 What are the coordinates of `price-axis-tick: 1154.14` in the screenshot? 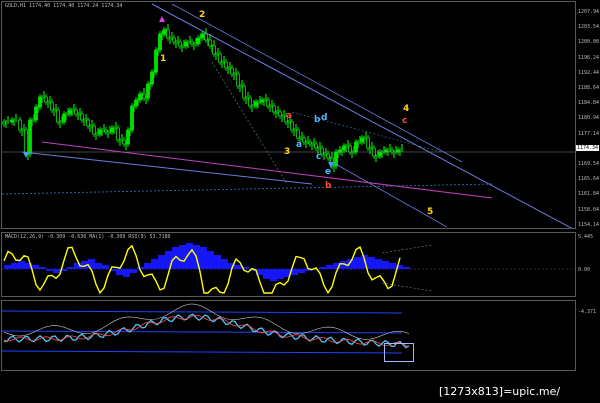 It's located at (589, 224).